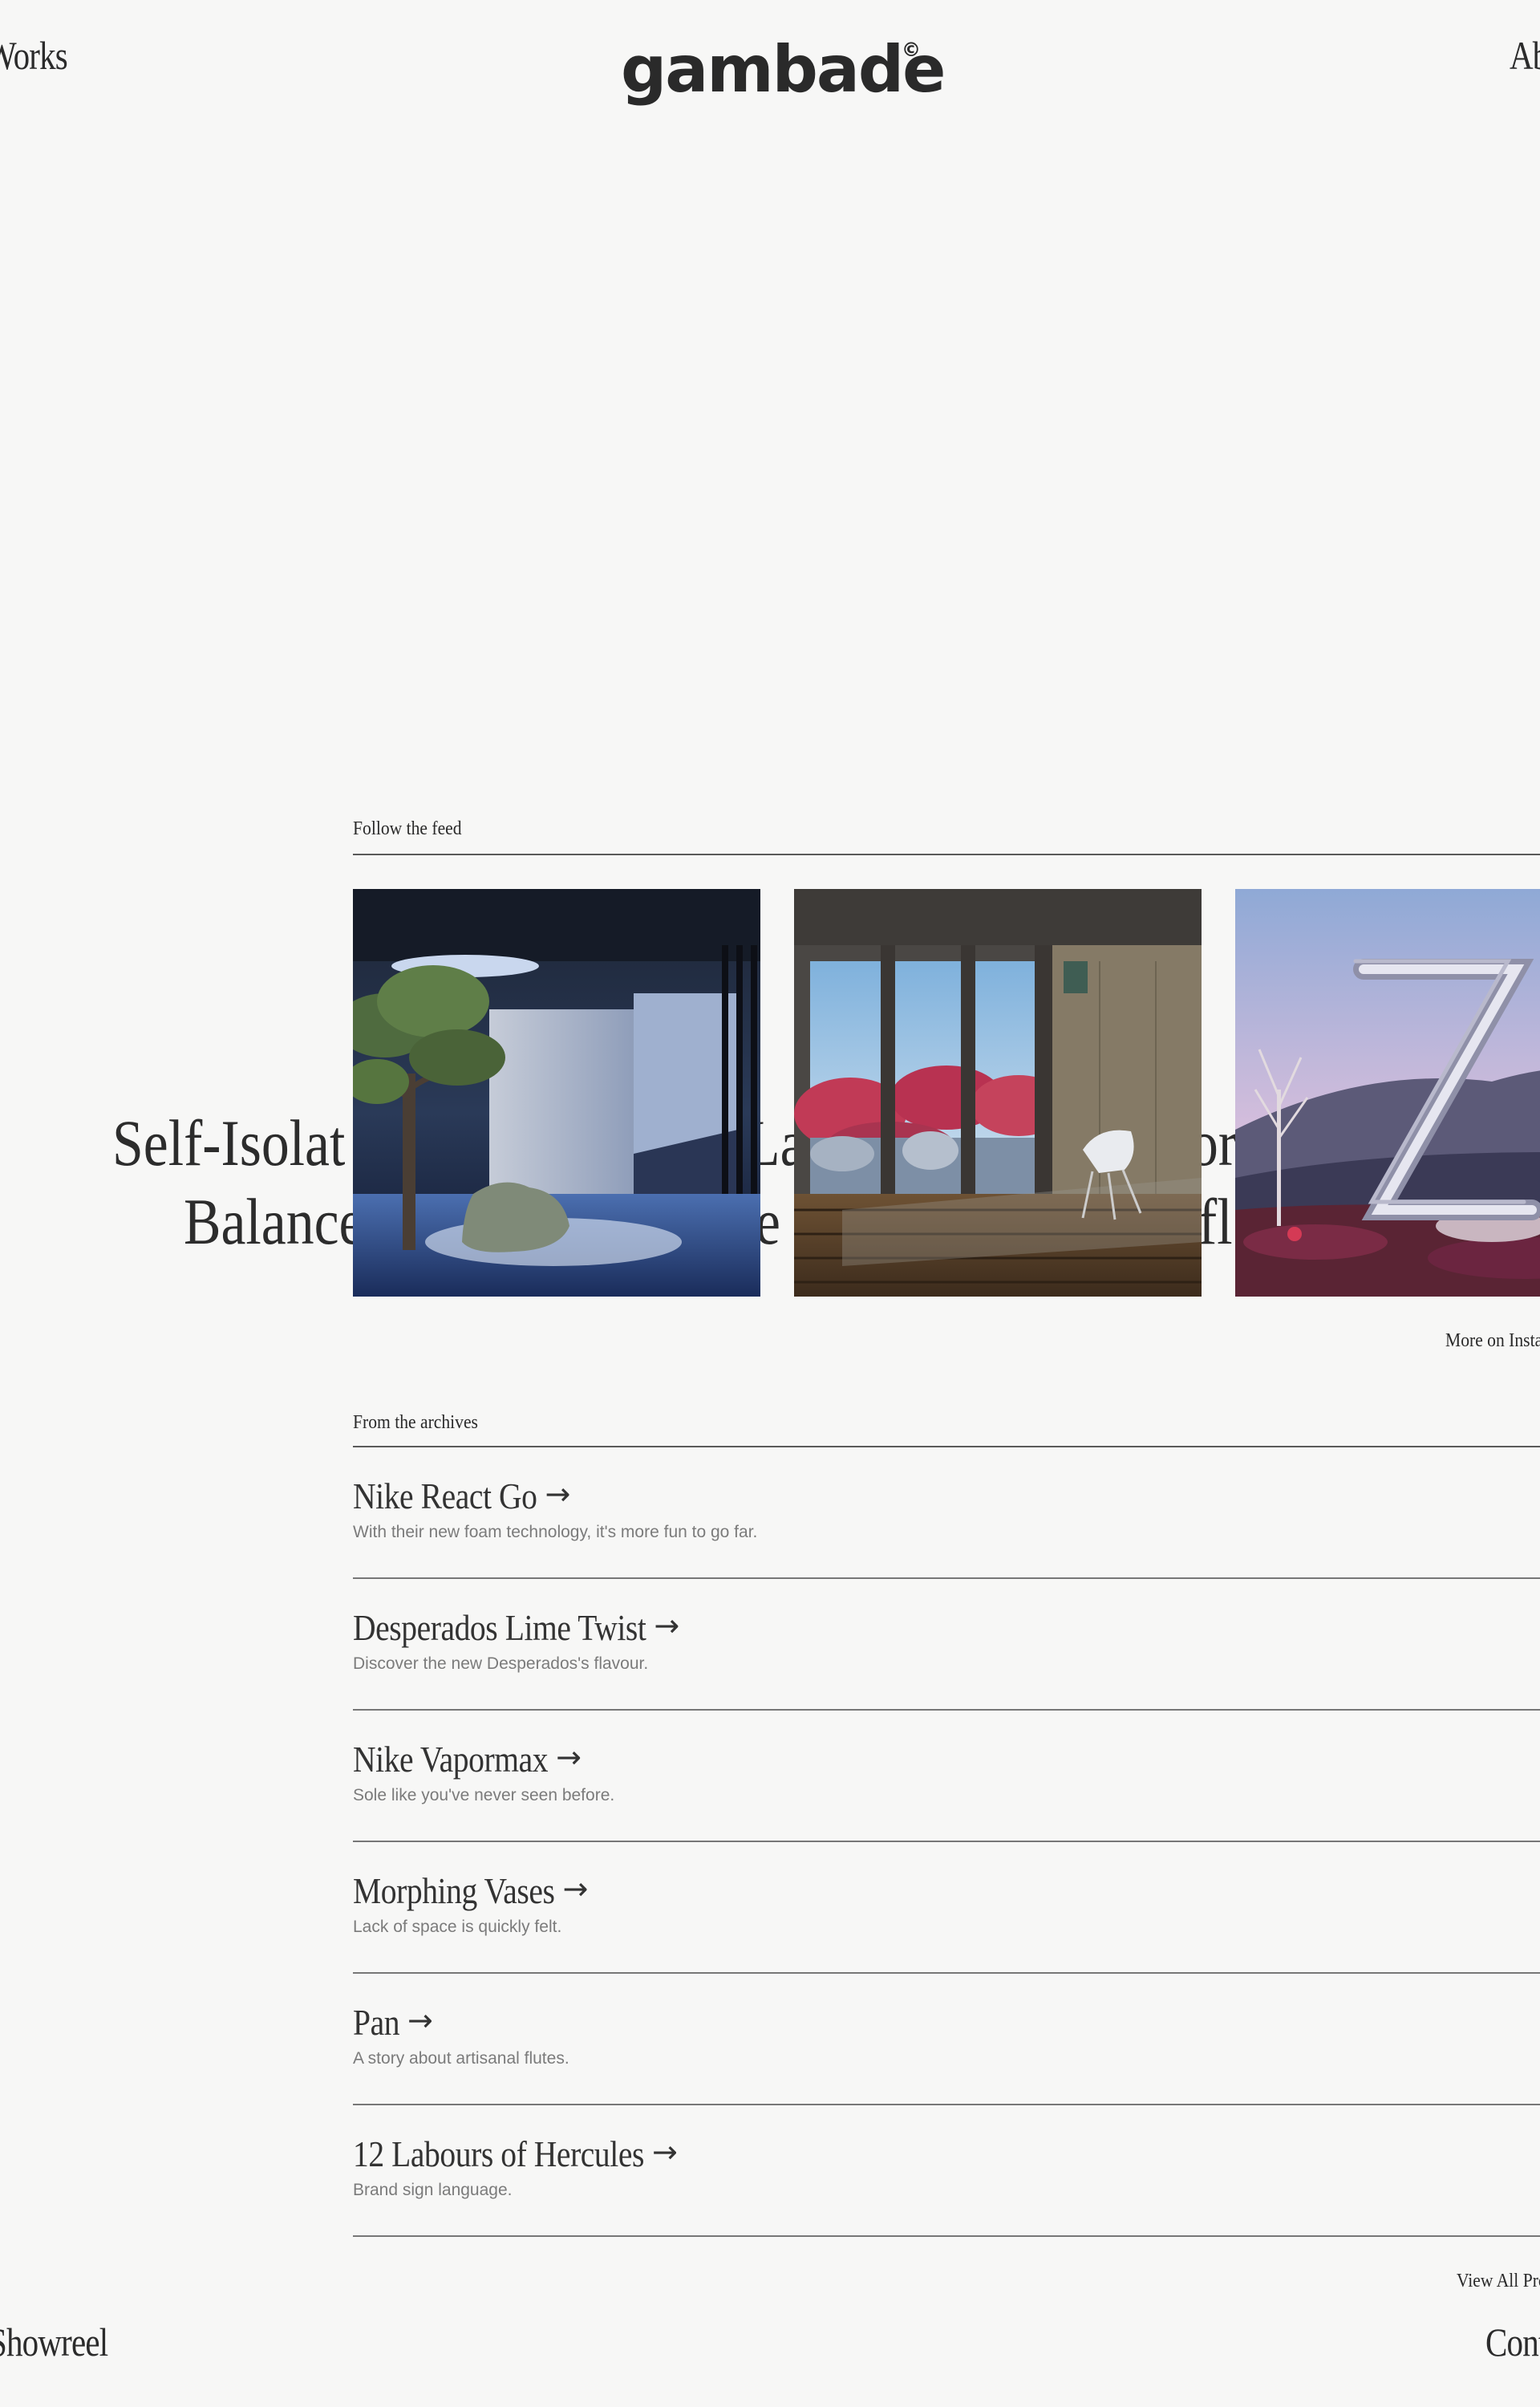 The width and height of the screenshot is (1540, 2407). What do you see at coordinates (947, 1446) in the screenshot?
I see `archives-divider` at bounding box center [947, 1446].